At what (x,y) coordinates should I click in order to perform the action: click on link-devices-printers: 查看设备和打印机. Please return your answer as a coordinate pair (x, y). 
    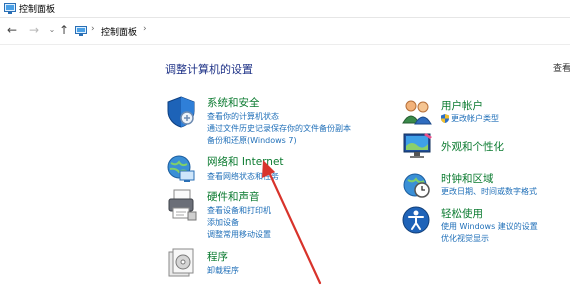
    Looking at the image, I should click on (239, 210).